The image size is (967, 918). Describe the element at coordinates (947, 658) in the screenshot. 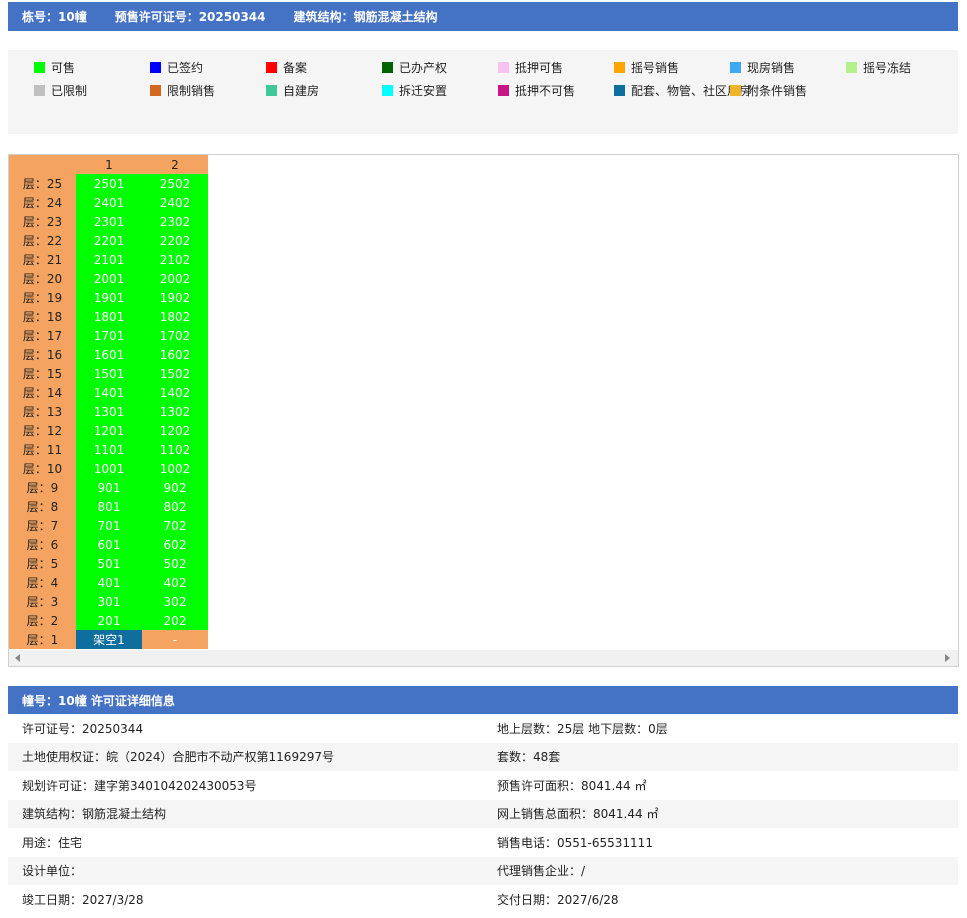

I see `scroll-right-arrow-icon` at that location.